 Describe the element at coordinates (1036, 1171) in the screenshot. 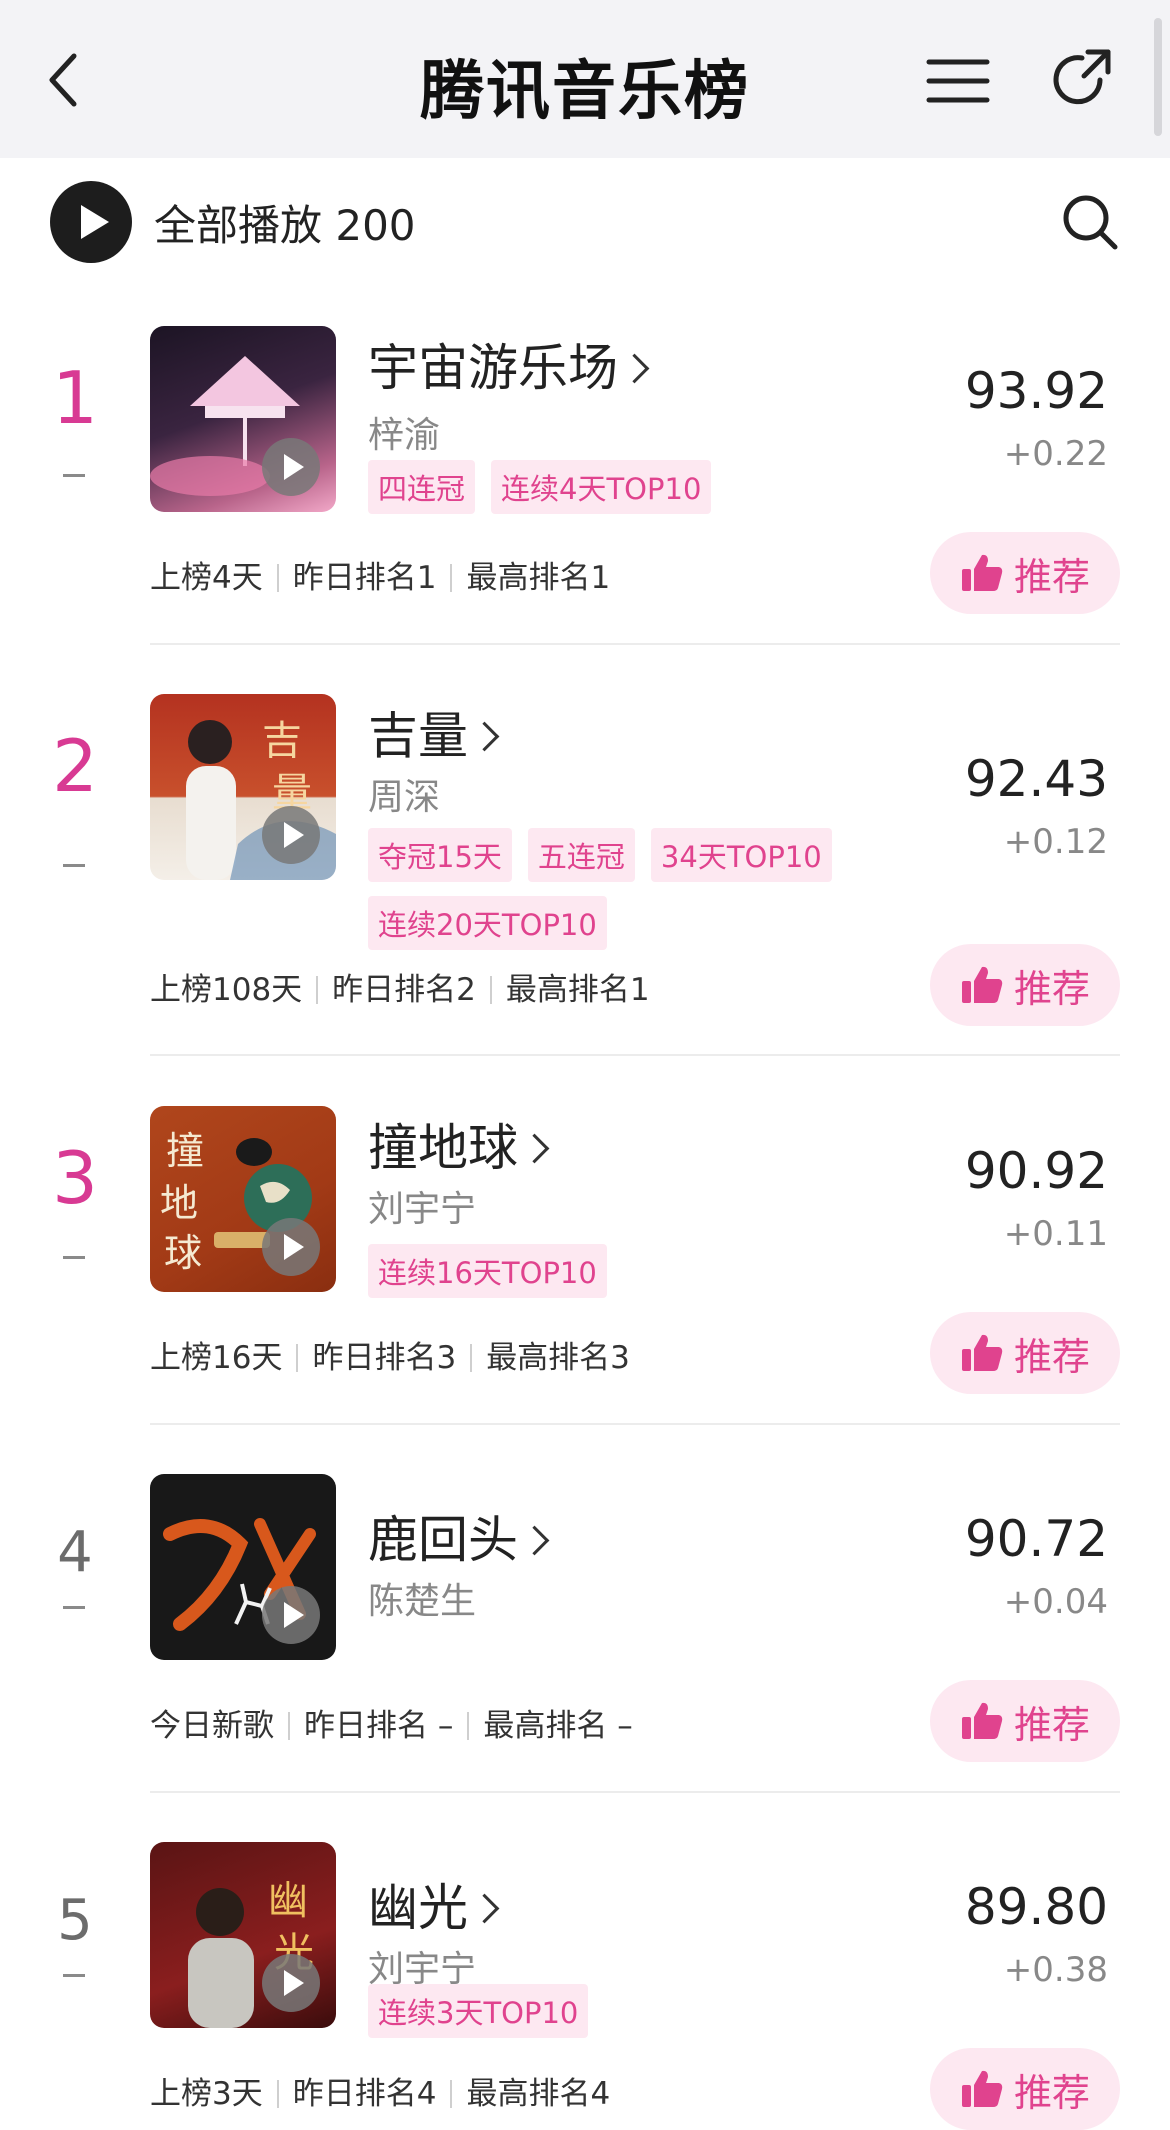

I see `score: 90.92` at that location.